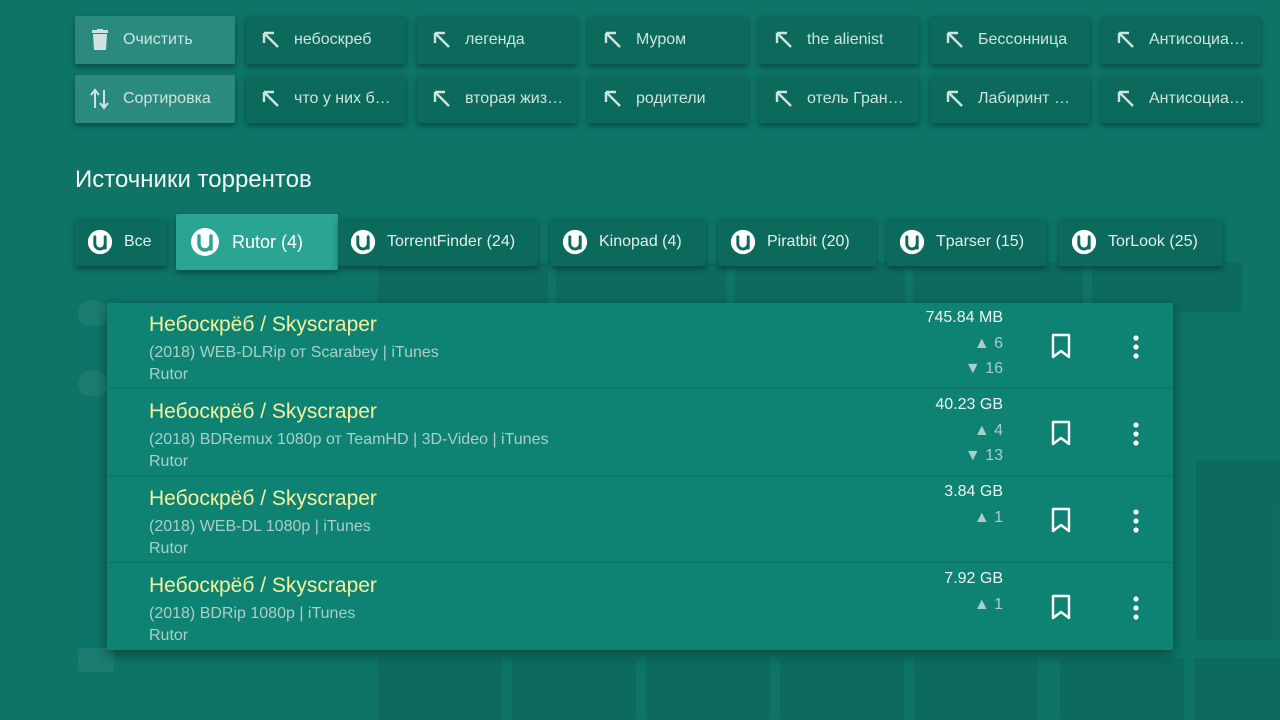 The image size is (1280, 720). What do you see at coordinates (671, 98) in the screenshot?
I see `history-chip-label: родители` at bounding box center [671, 98].